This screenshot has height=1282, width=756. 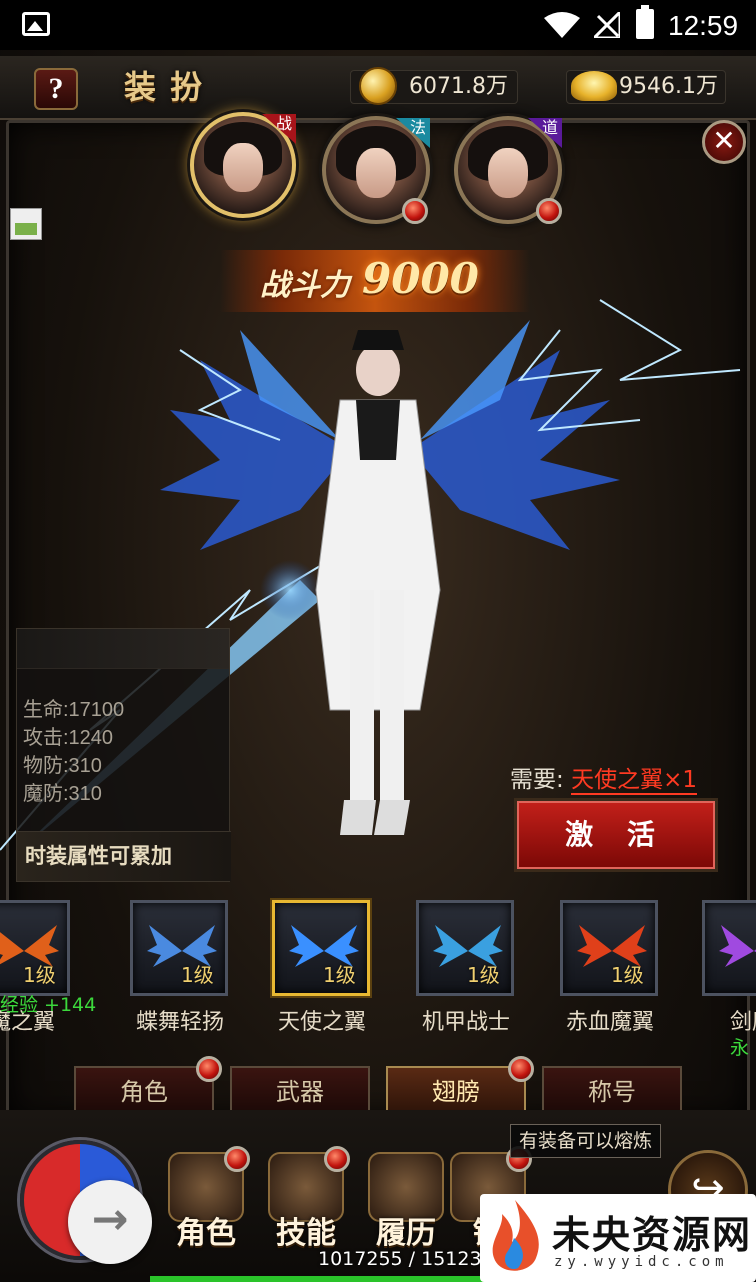 I want to click on ingot-amount: 9546.1万, so click(x=668, y=86).